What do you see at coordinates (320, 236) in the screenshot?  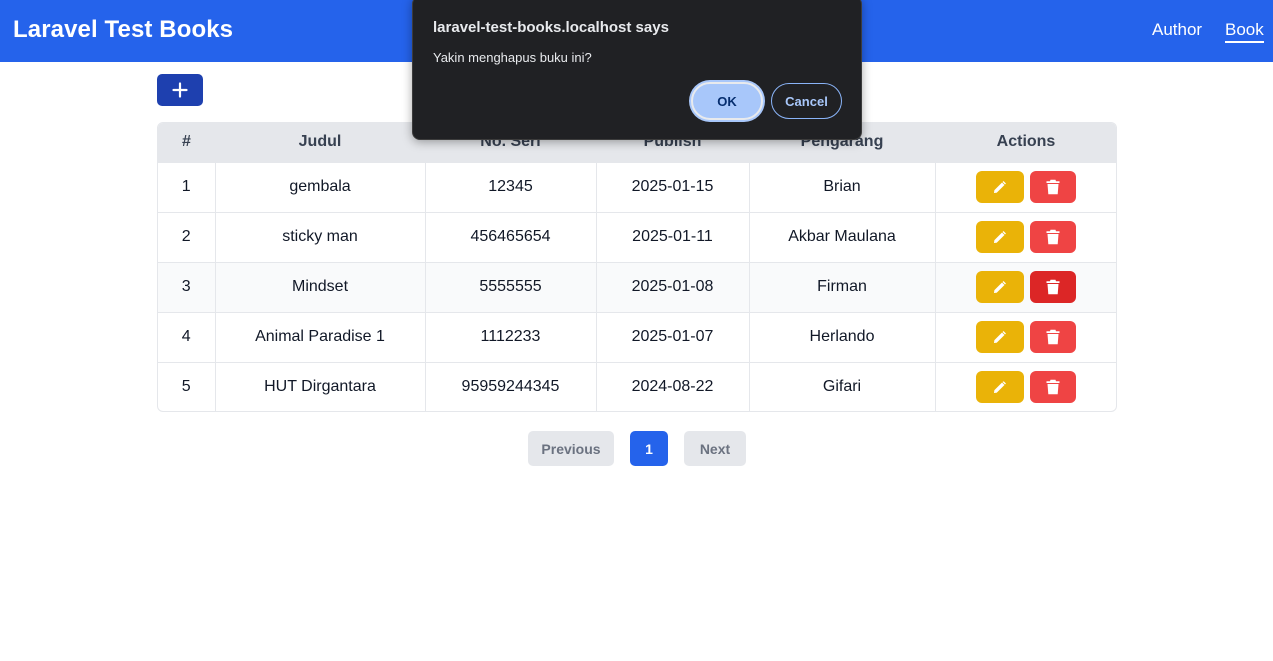 I see `cell-judul: sticky man` at bounding box center [320, 236].